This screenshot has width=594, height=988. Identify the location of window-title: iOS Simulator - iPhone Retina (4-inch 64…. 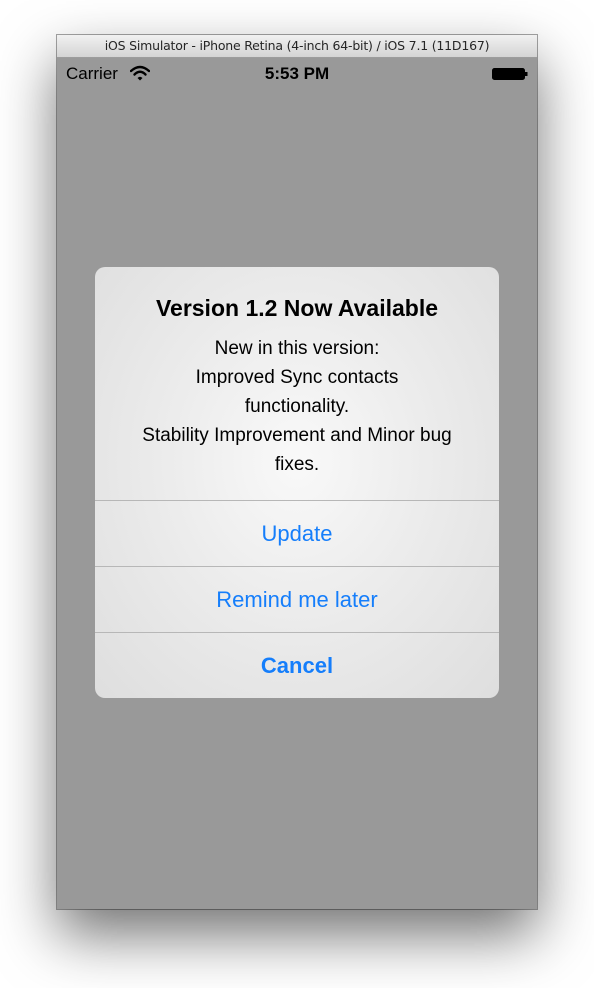
(297, 46).